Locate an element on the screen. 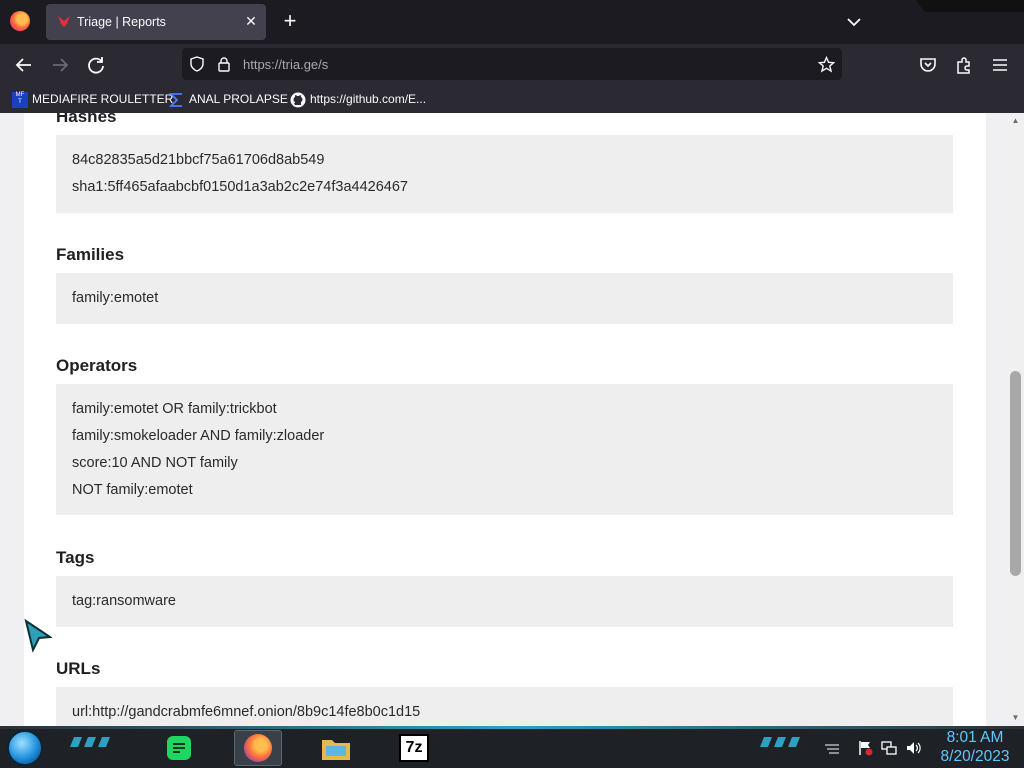 This screenshot has height=768, width=1024. scroll-down-arrow-icon: ▼ is located at coordinates (1015, 717).